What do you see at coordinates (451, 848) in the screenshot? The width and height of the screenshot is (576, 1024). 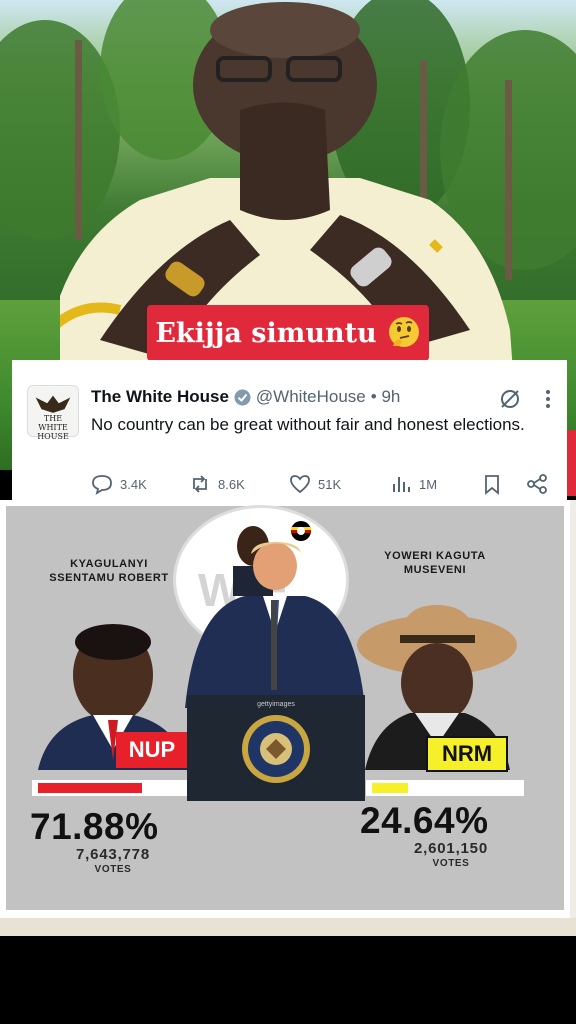 I see `right-vote-count: 2,601,150` at bounding box center [451, 848].